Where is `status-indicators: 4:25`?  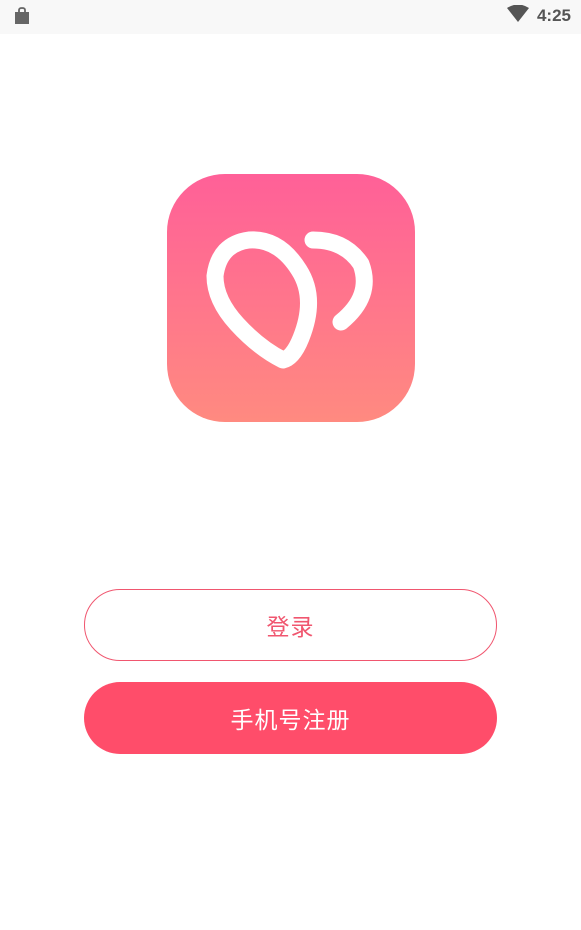
status-indicators: 4:25 is located at coordinates (538, 16).